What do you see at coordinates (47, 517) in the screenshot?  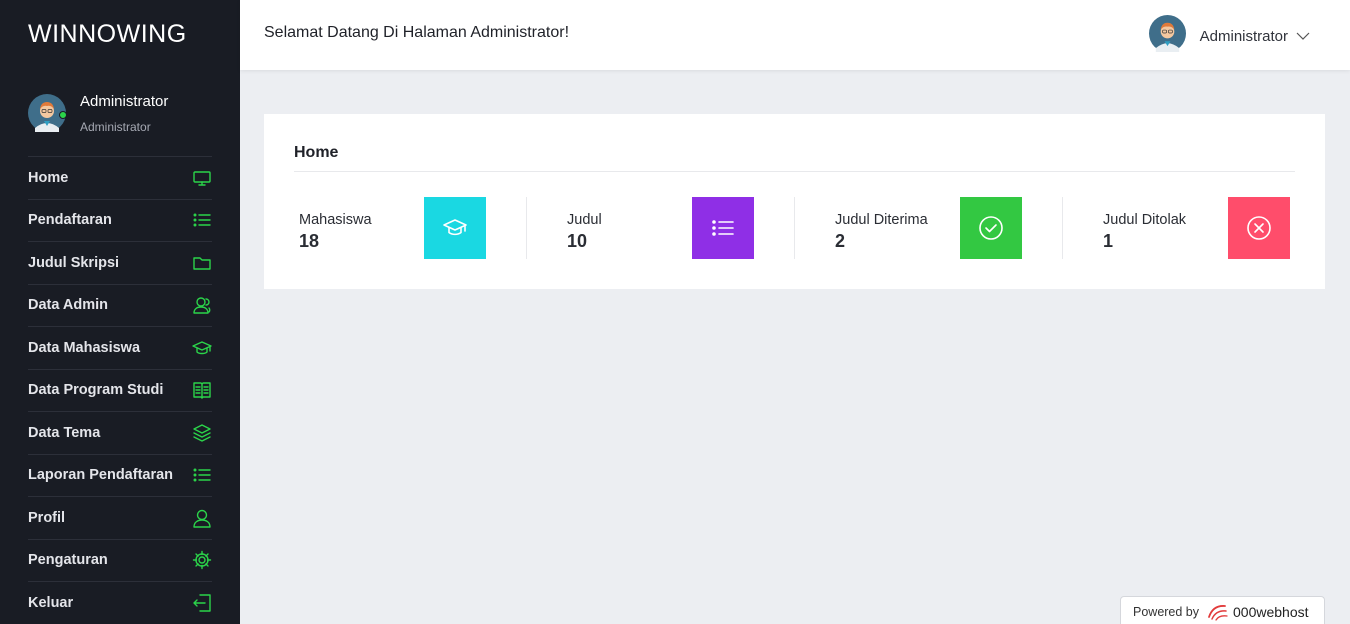 I see `sidebar-item-label: Profil` at bounding box center [47, 517].